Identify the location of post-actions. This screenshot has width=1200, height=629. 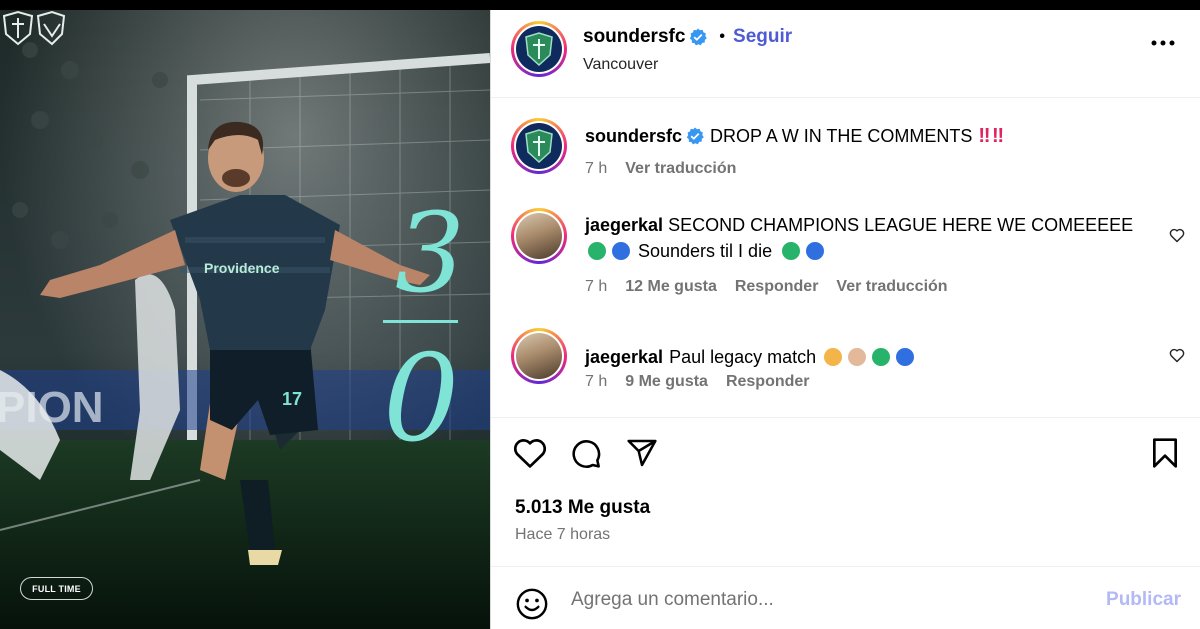
(586, 453).